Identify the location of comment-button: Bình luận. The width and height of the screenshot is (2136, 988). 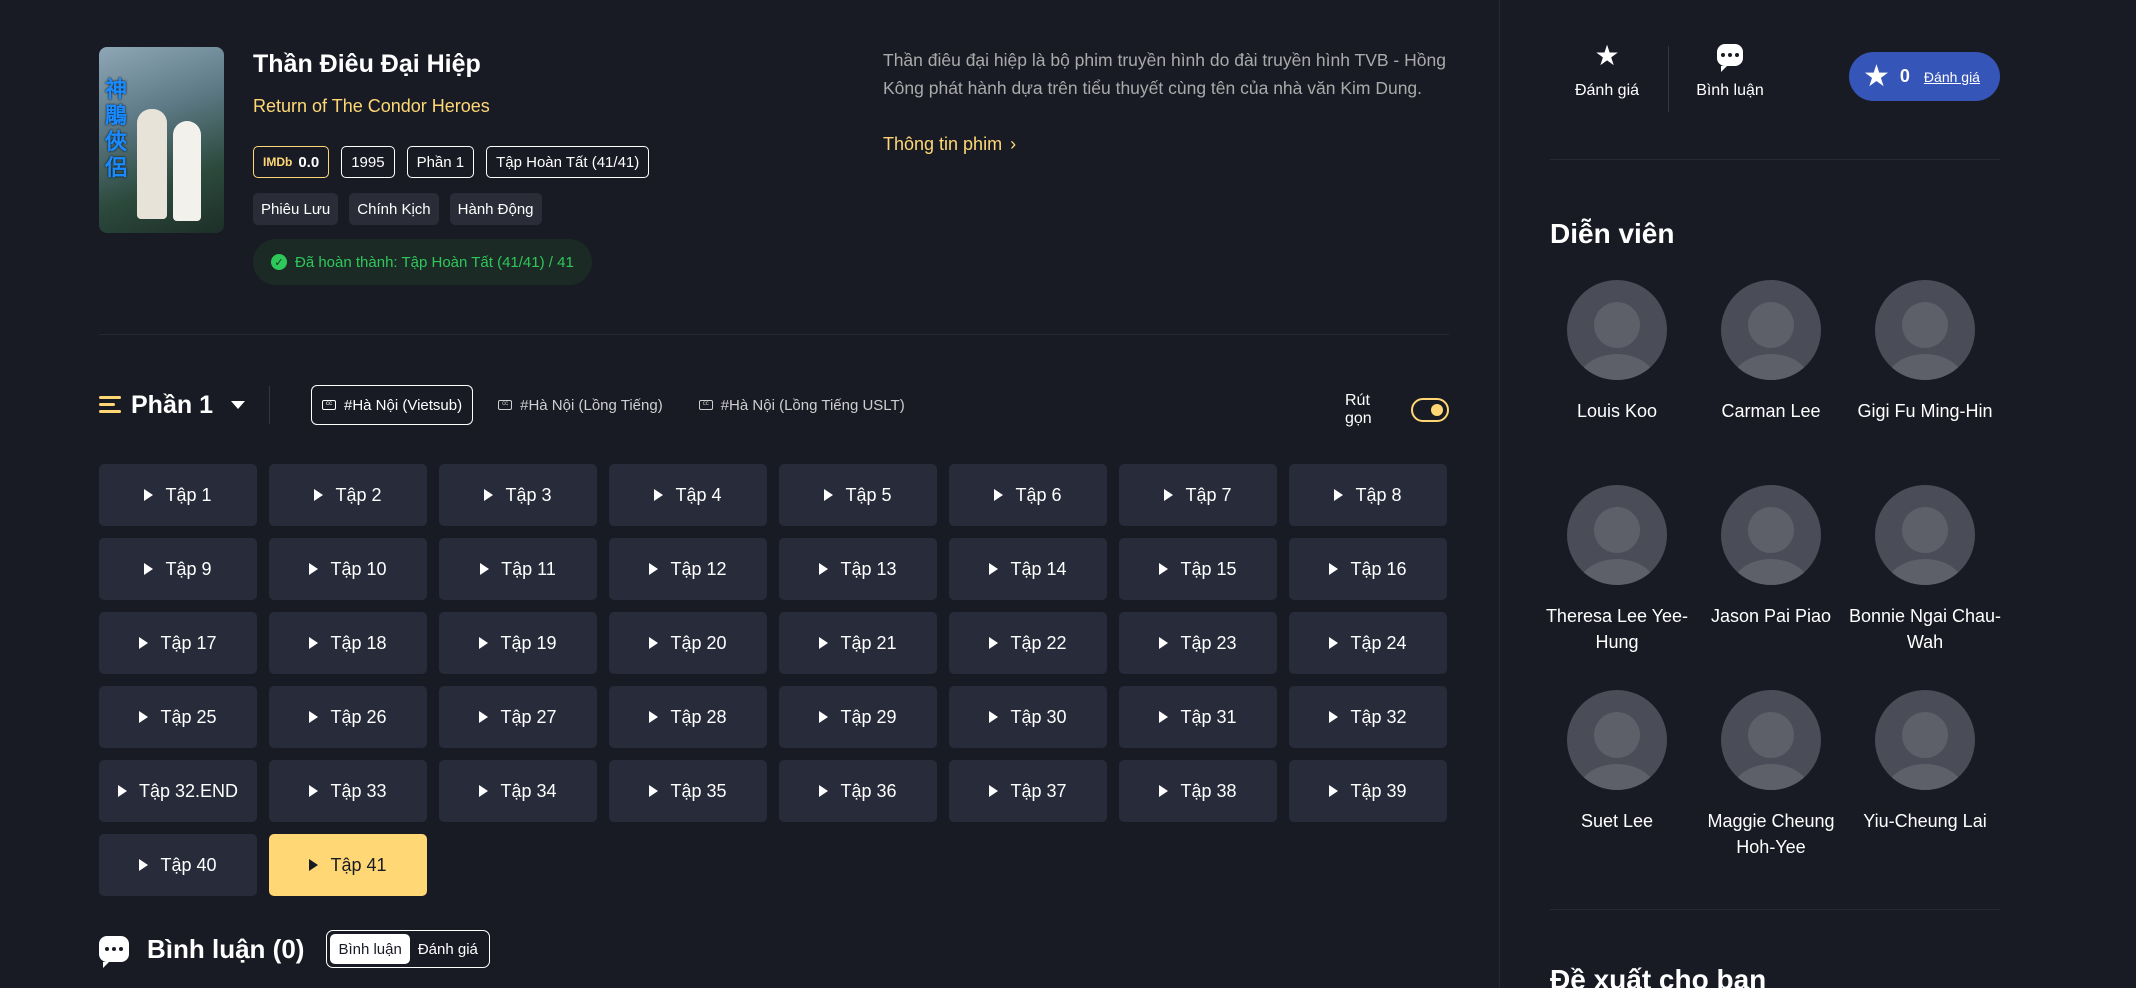
(1730, 70).